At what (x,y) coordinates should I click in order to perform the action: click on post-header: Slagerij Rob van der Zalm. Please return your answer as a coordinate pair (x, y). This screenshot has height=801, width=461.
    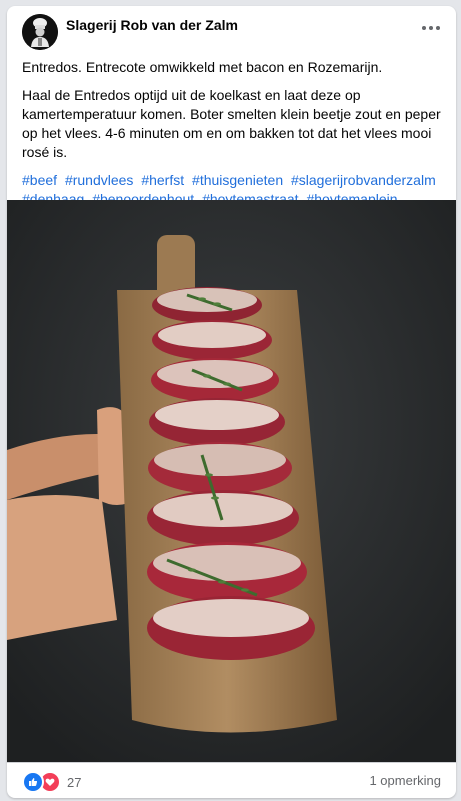
    Looking at the image, I should click on (231, 31).